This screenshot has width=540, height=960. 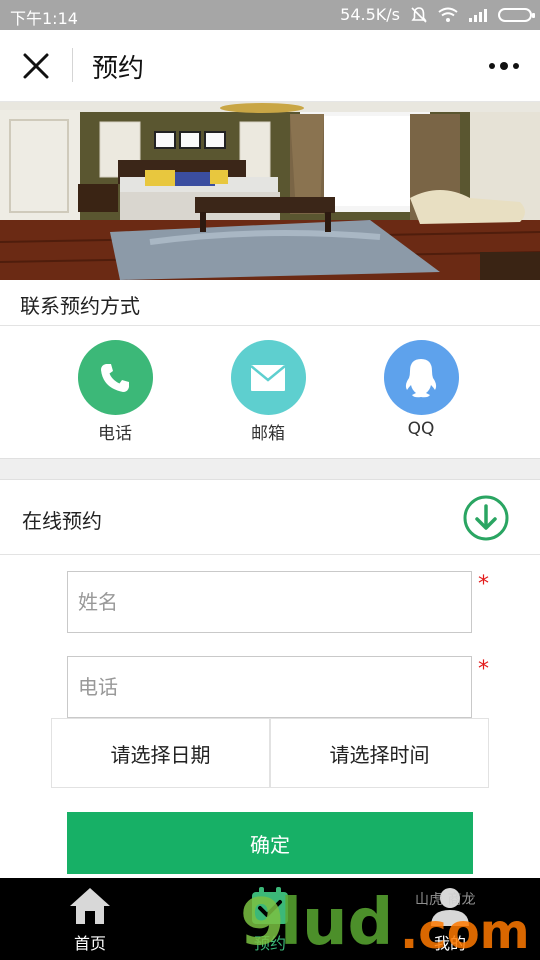 I want to click on wifi-icon, so click(x=448, y=14).